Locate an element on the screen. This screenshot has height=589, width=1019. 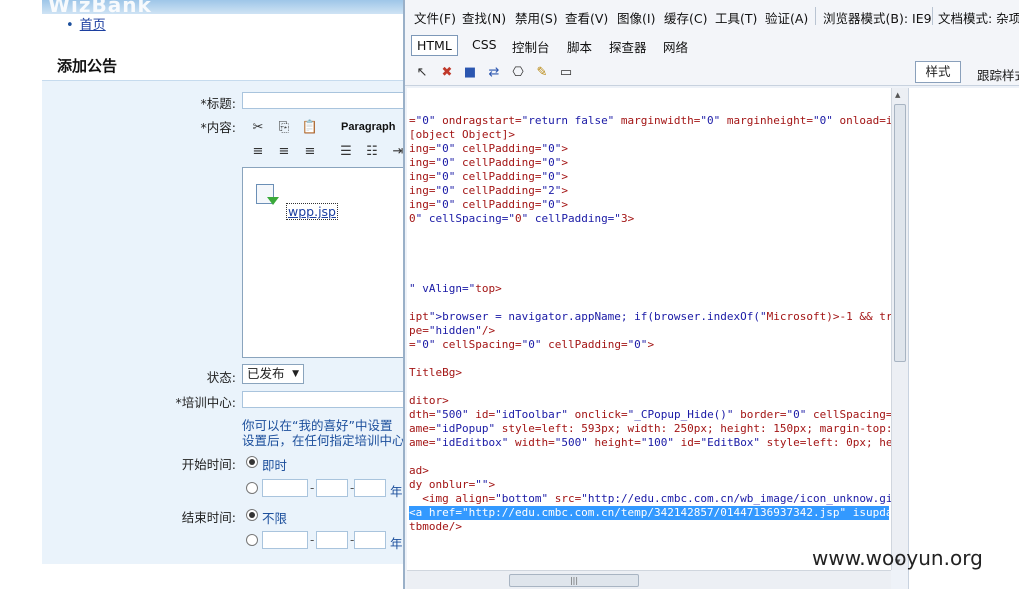
menu-images: 图像(I) is located at coordinates (636, 17).